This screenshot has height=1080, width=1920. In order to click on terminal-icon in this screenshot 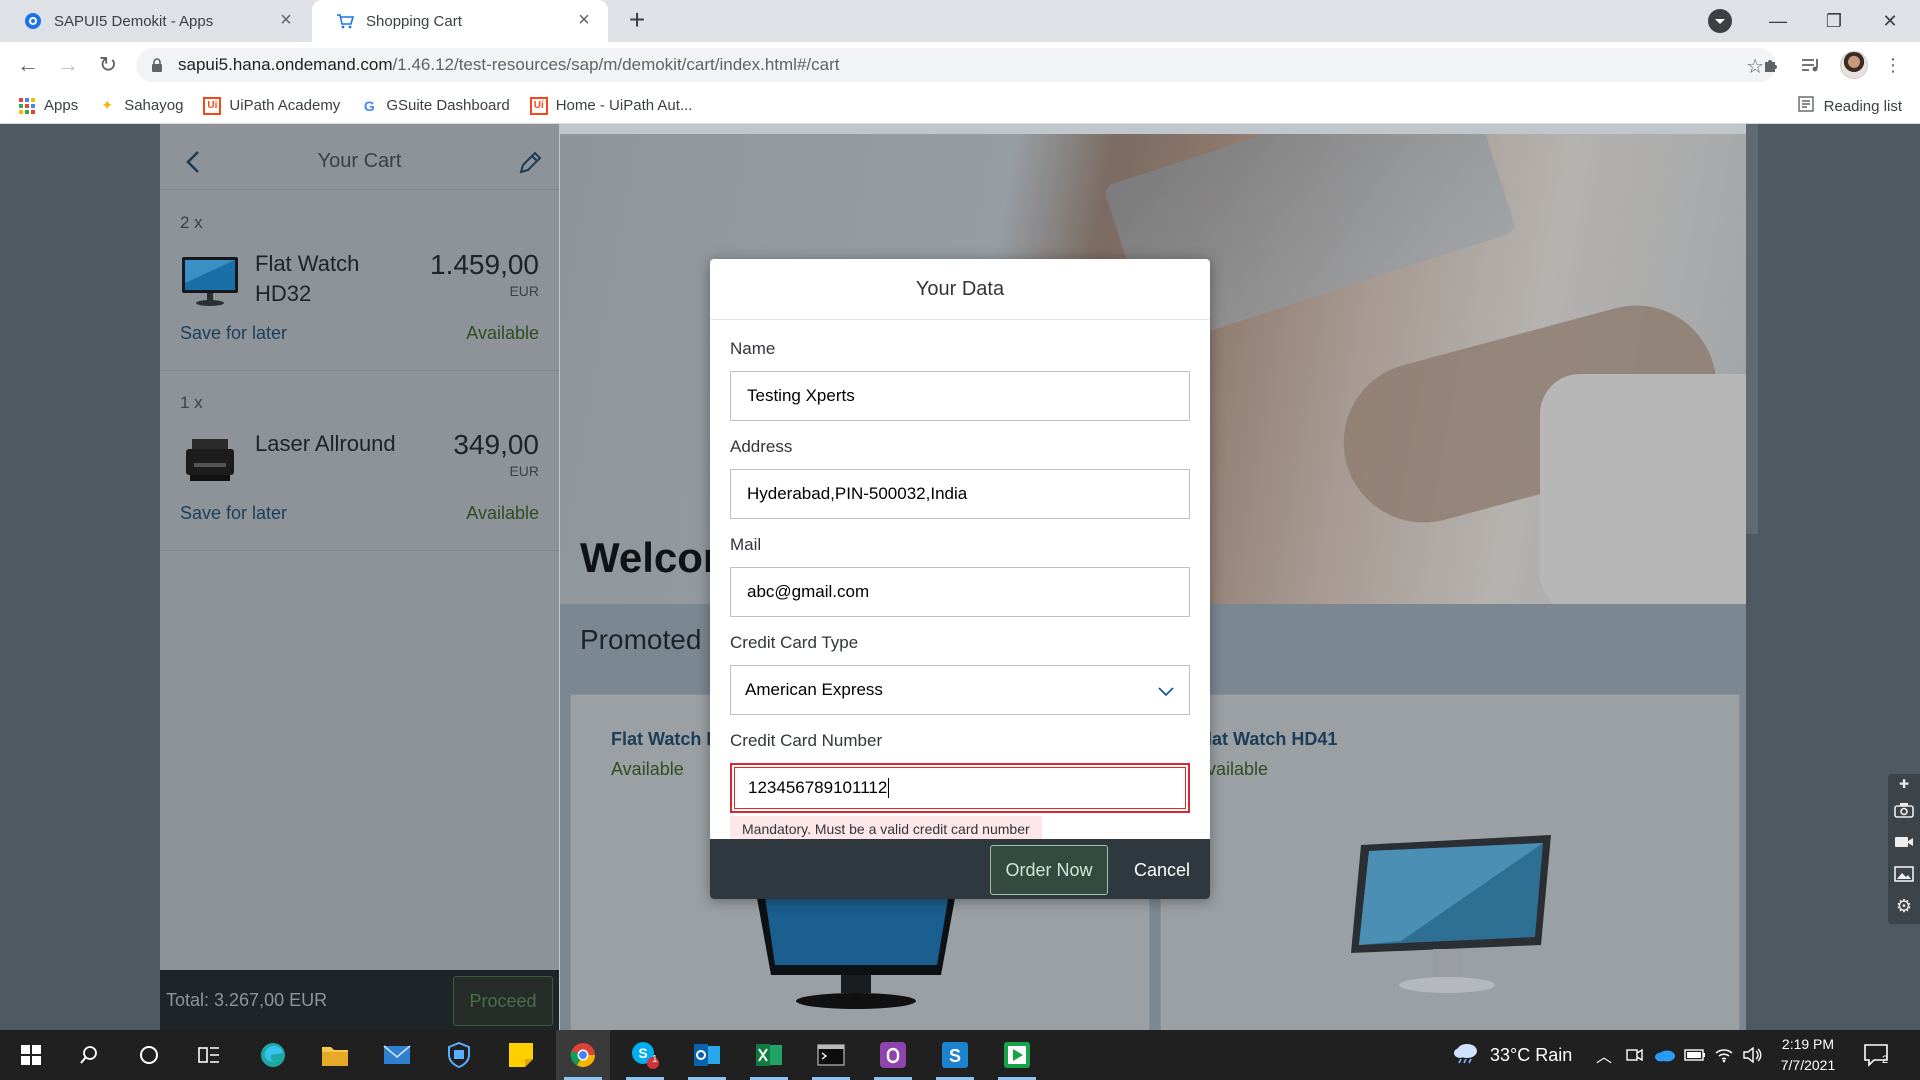, I will do `click(831, 1055)`.